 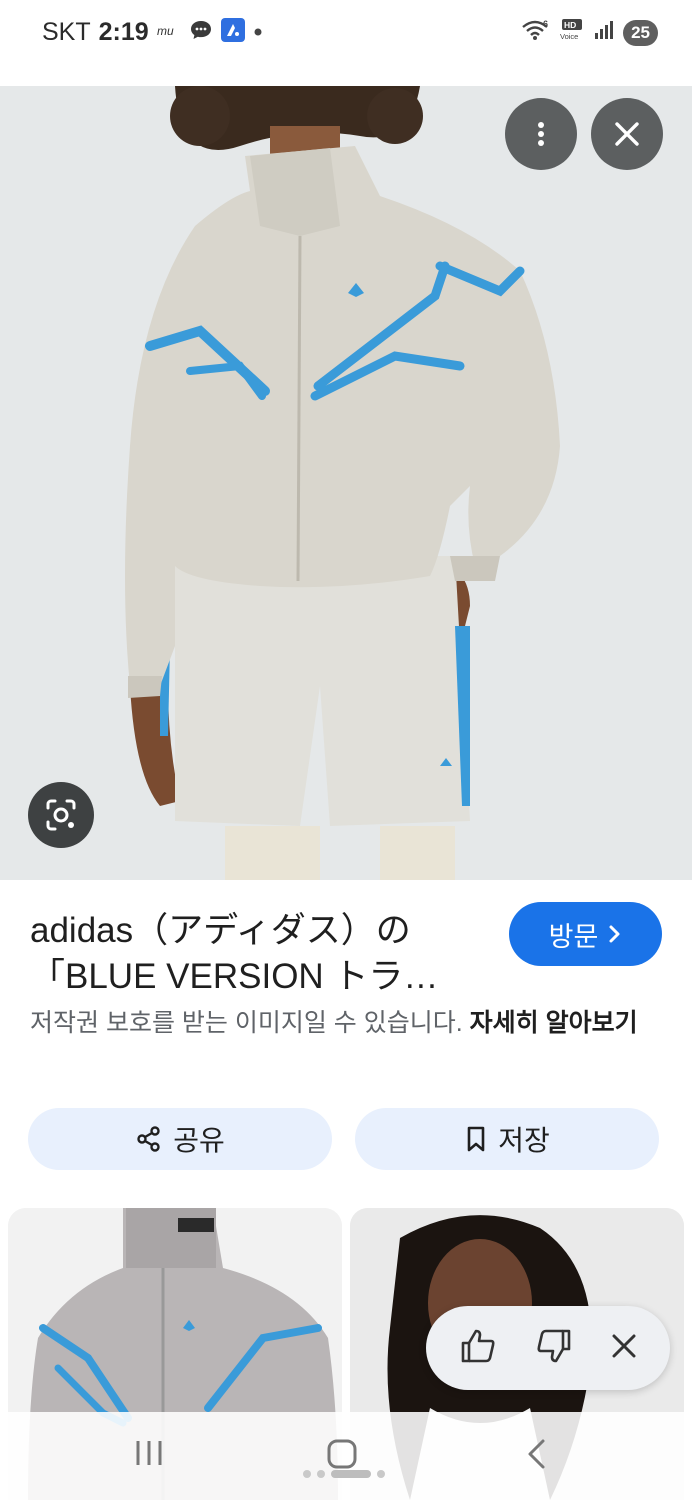 What do you see at coordinates (570, 25) in the screenshot?
I see `svg-text: HD` at bounding box center [570, 25].